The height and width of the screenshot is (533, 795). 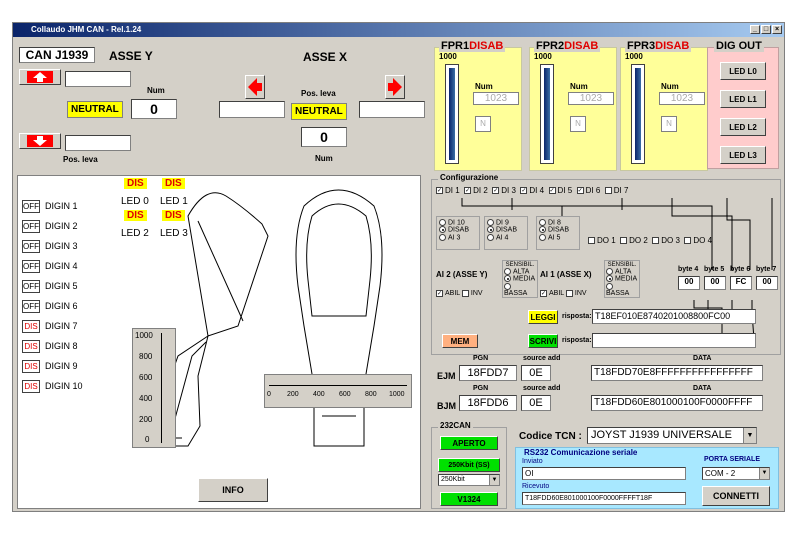 I want to click on v-scale-200: 200, so click(x=146, y=419).